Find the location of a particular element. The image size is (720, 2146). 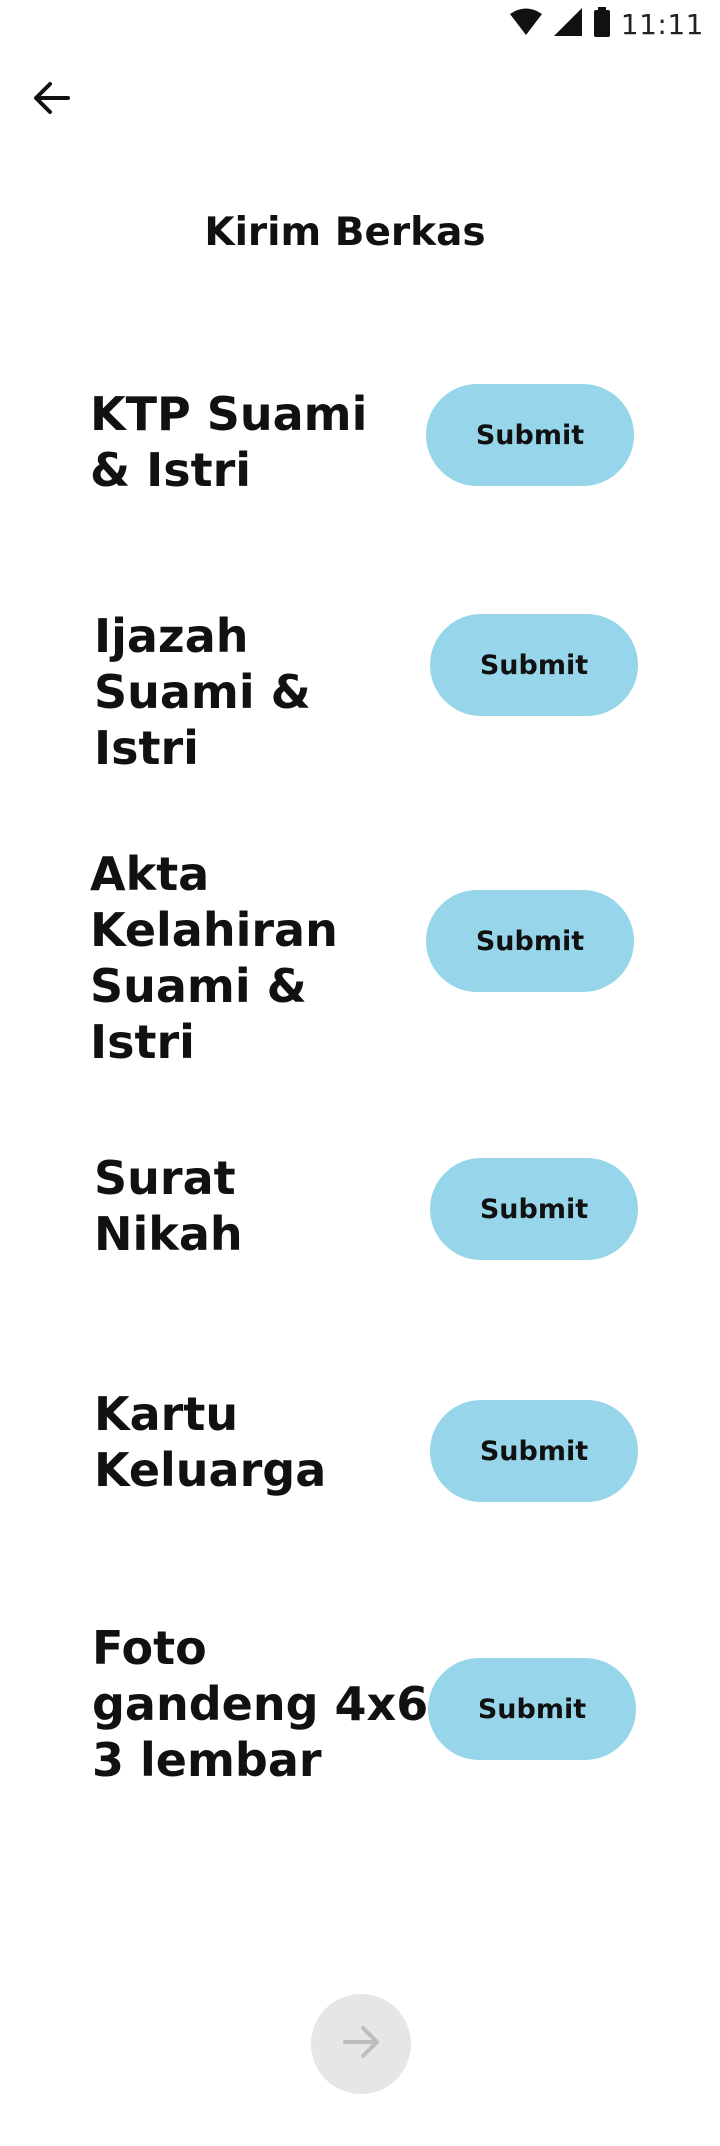

status-time: 11:11 is located at coordinates (662, 24).